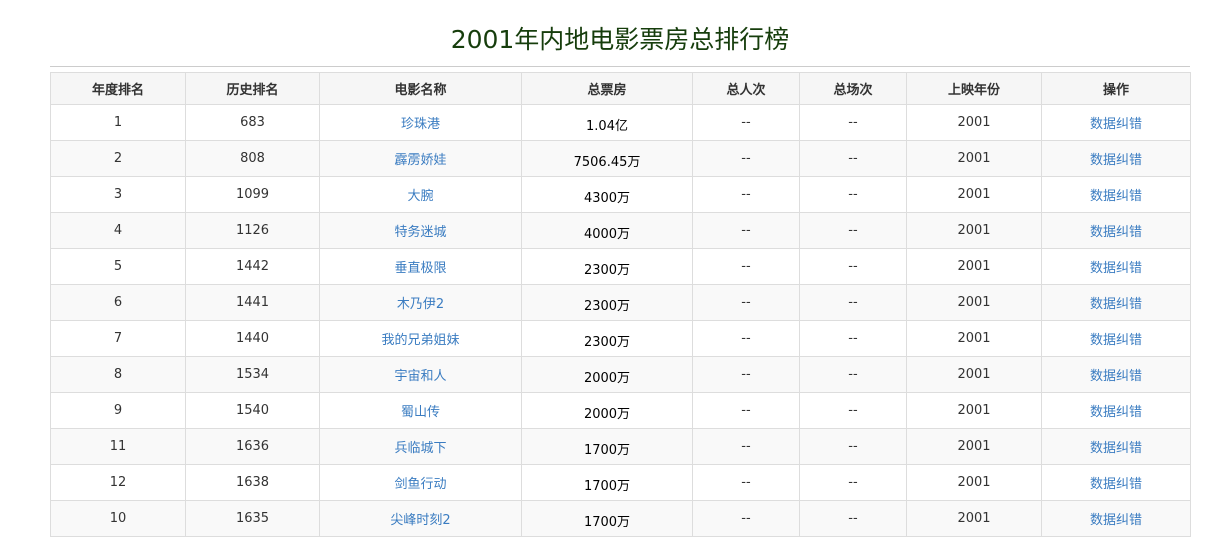  What do you see at coordinates (420, 520) in the screenshot?
I see `movie-link: 尖峰时刻2` at bounding box center [420, 520].